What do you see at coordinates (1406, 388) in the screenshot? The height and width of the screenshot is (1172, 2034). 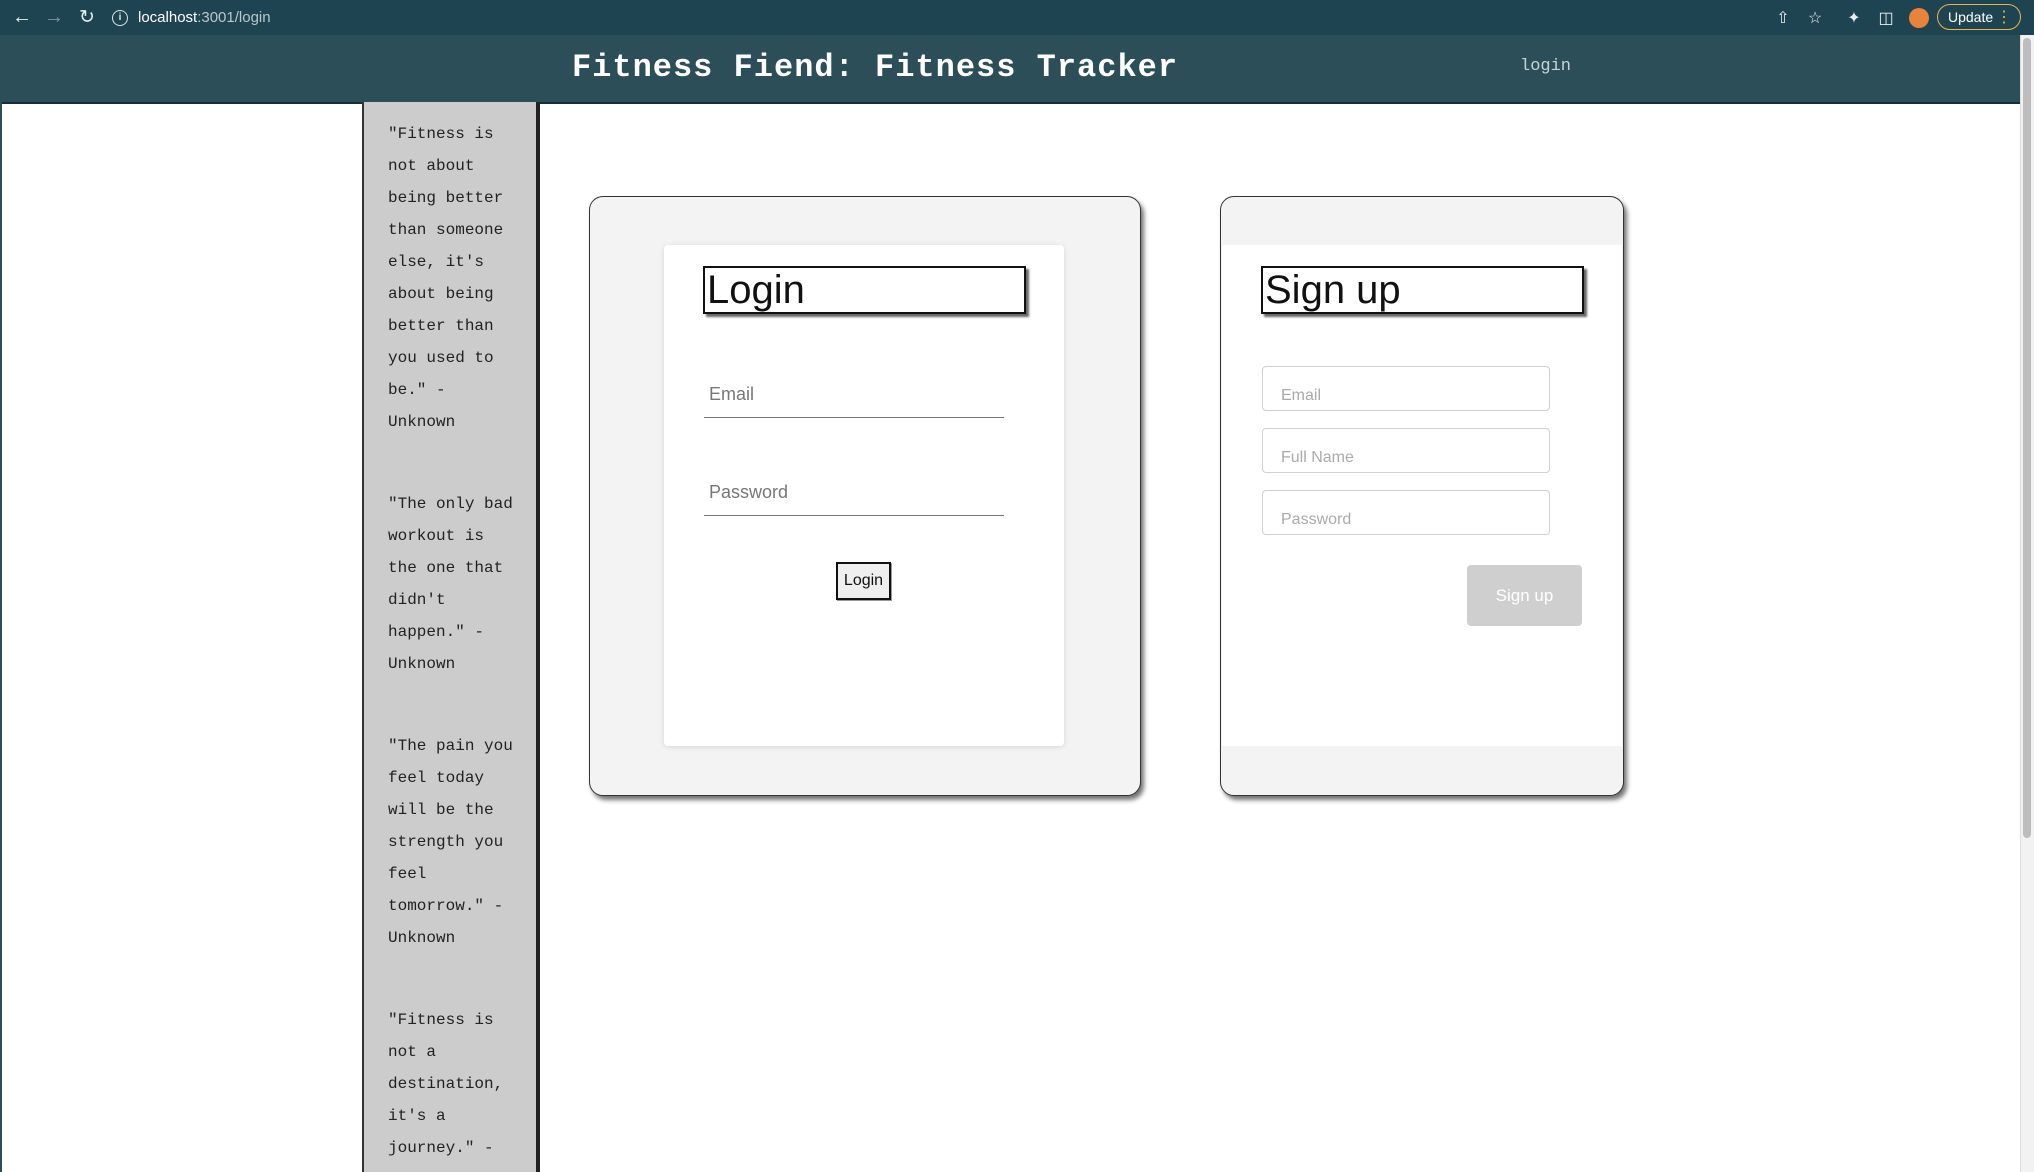 I see `signup-email-input` at bounding box center [1406, 388].